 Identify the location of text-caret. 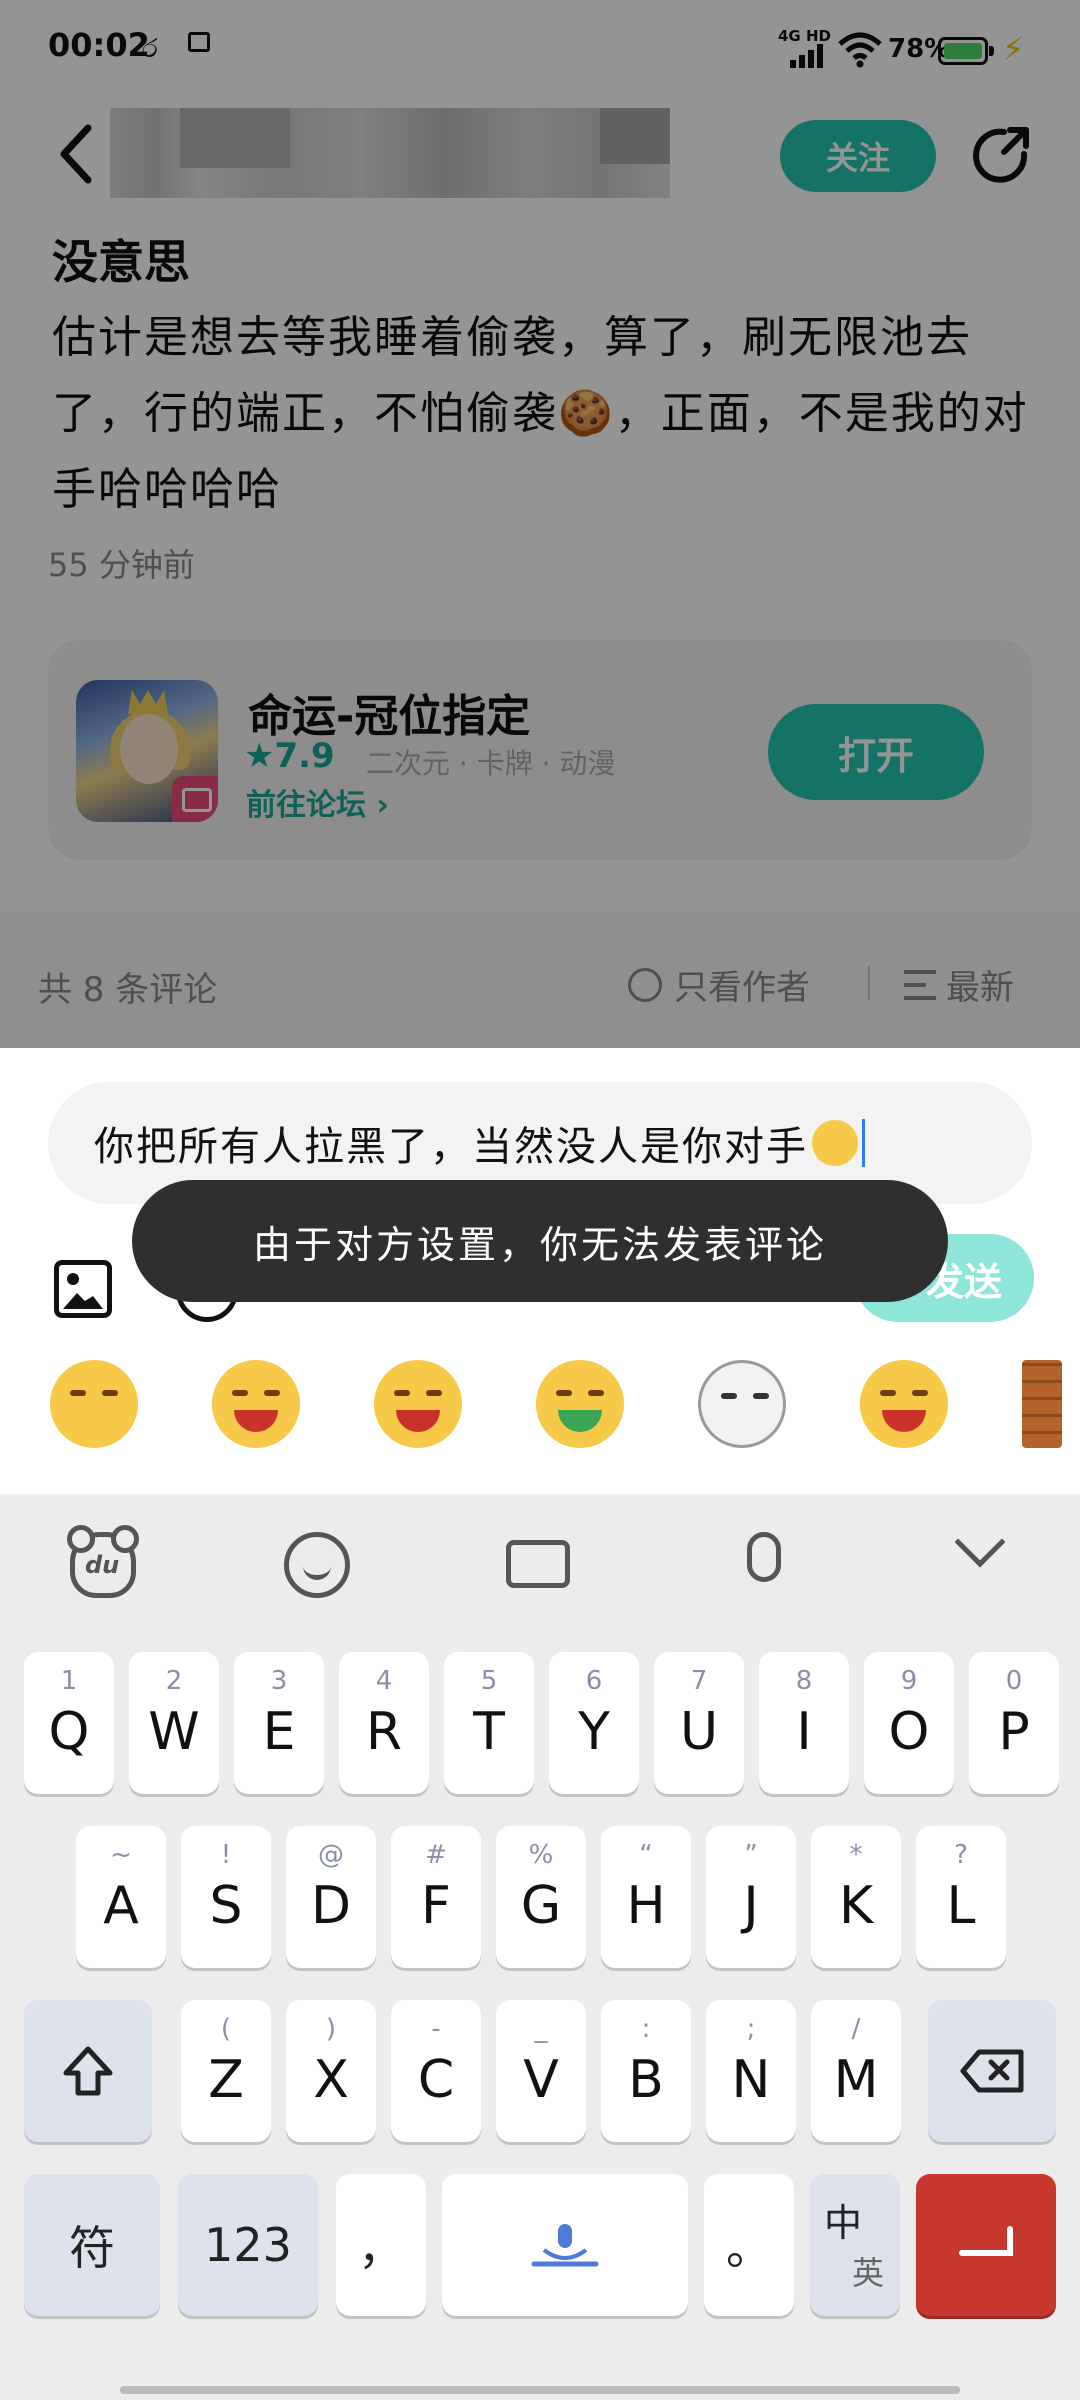
(863, 1143).